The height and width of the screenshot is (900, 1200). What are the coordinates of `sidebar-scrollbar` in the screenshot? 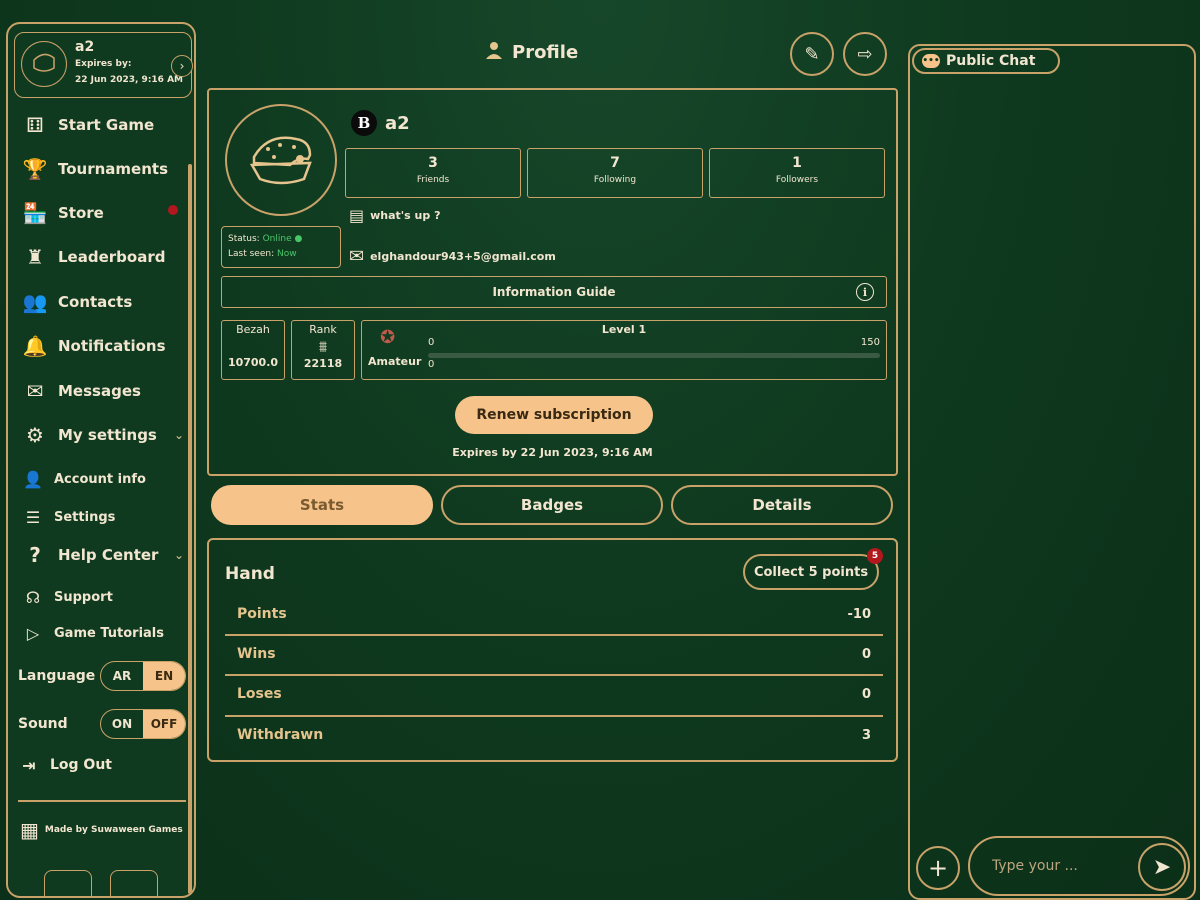 It's located at (190, 529).